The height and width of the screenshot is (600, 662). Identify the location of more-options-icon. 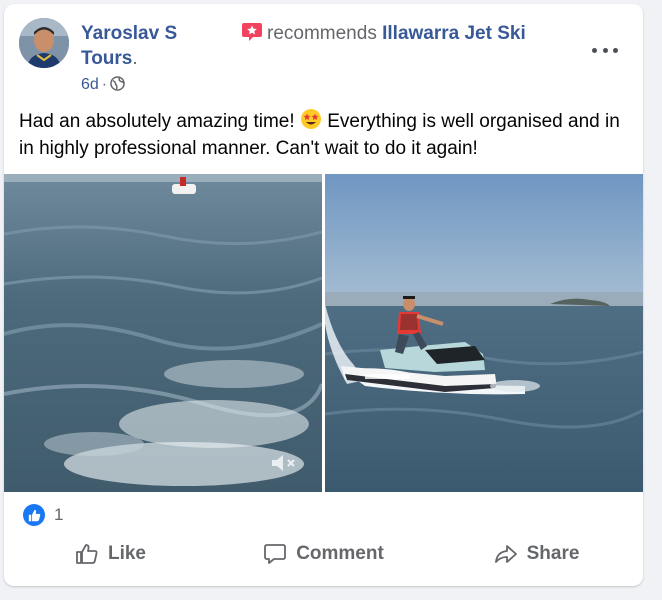
(605, 50).